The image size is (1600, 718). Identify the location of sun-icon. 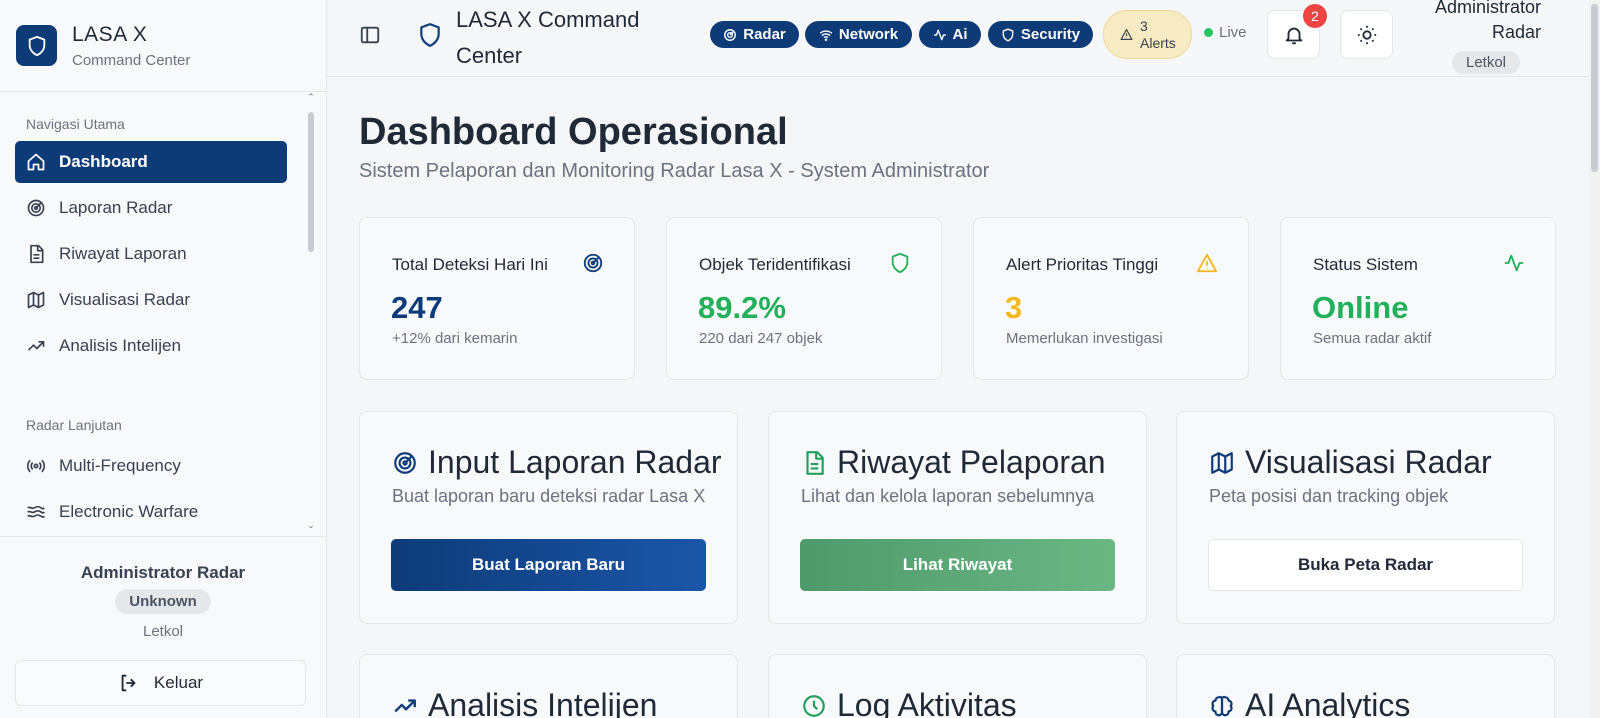
(1366, 34).